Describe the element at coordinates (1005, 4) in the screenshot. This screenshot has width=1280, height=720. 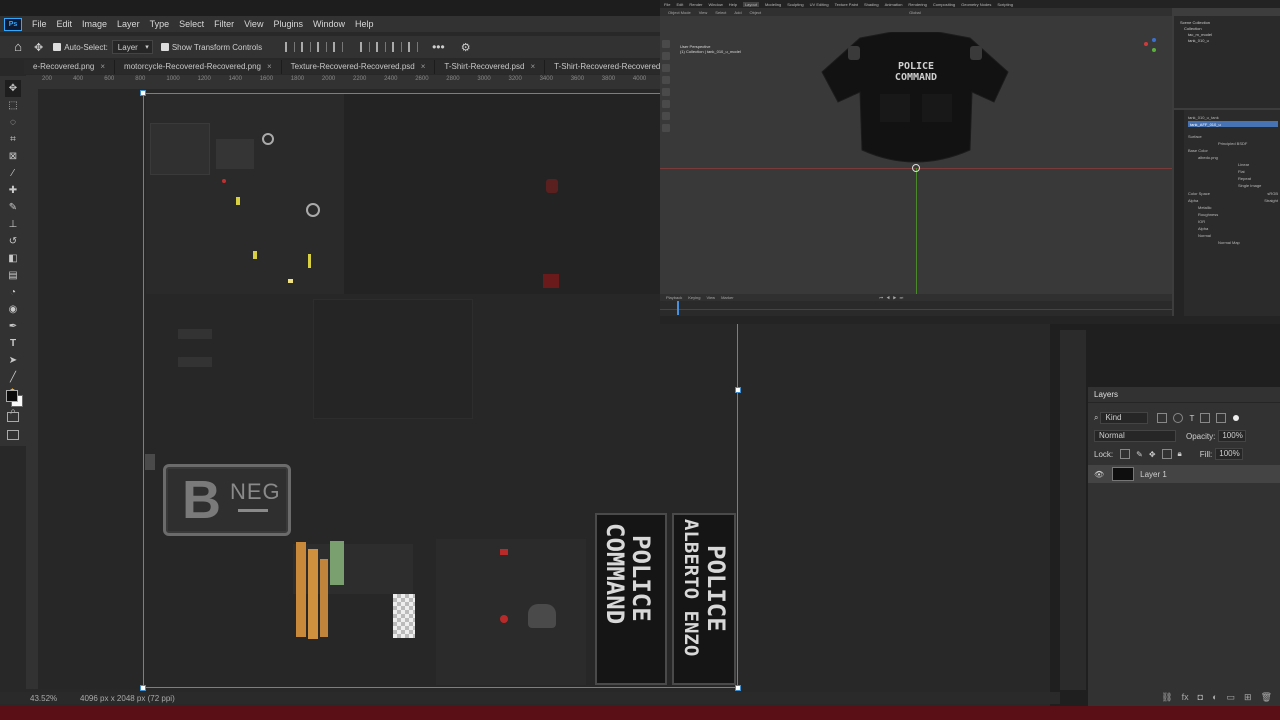
I see `workspace-tab: Scripting` at that location.